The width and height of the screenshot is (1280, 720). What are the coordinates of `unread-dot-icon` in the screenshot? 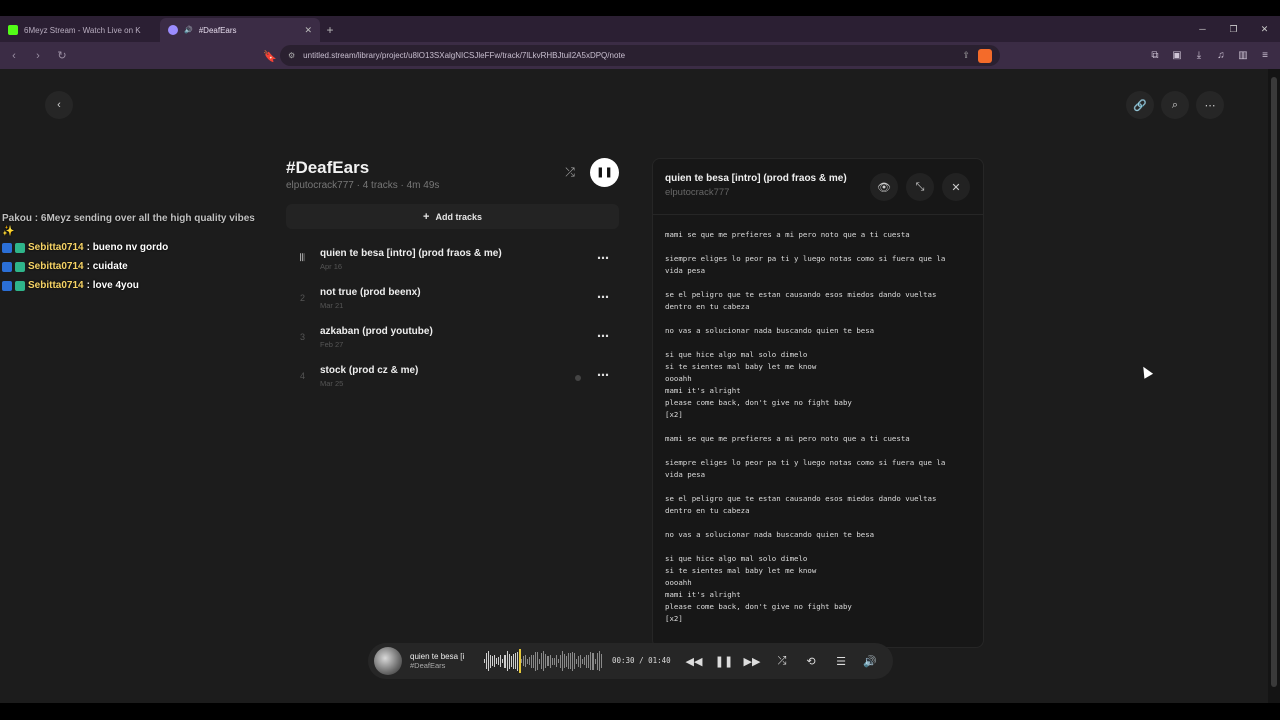 It's located at (578, 378).